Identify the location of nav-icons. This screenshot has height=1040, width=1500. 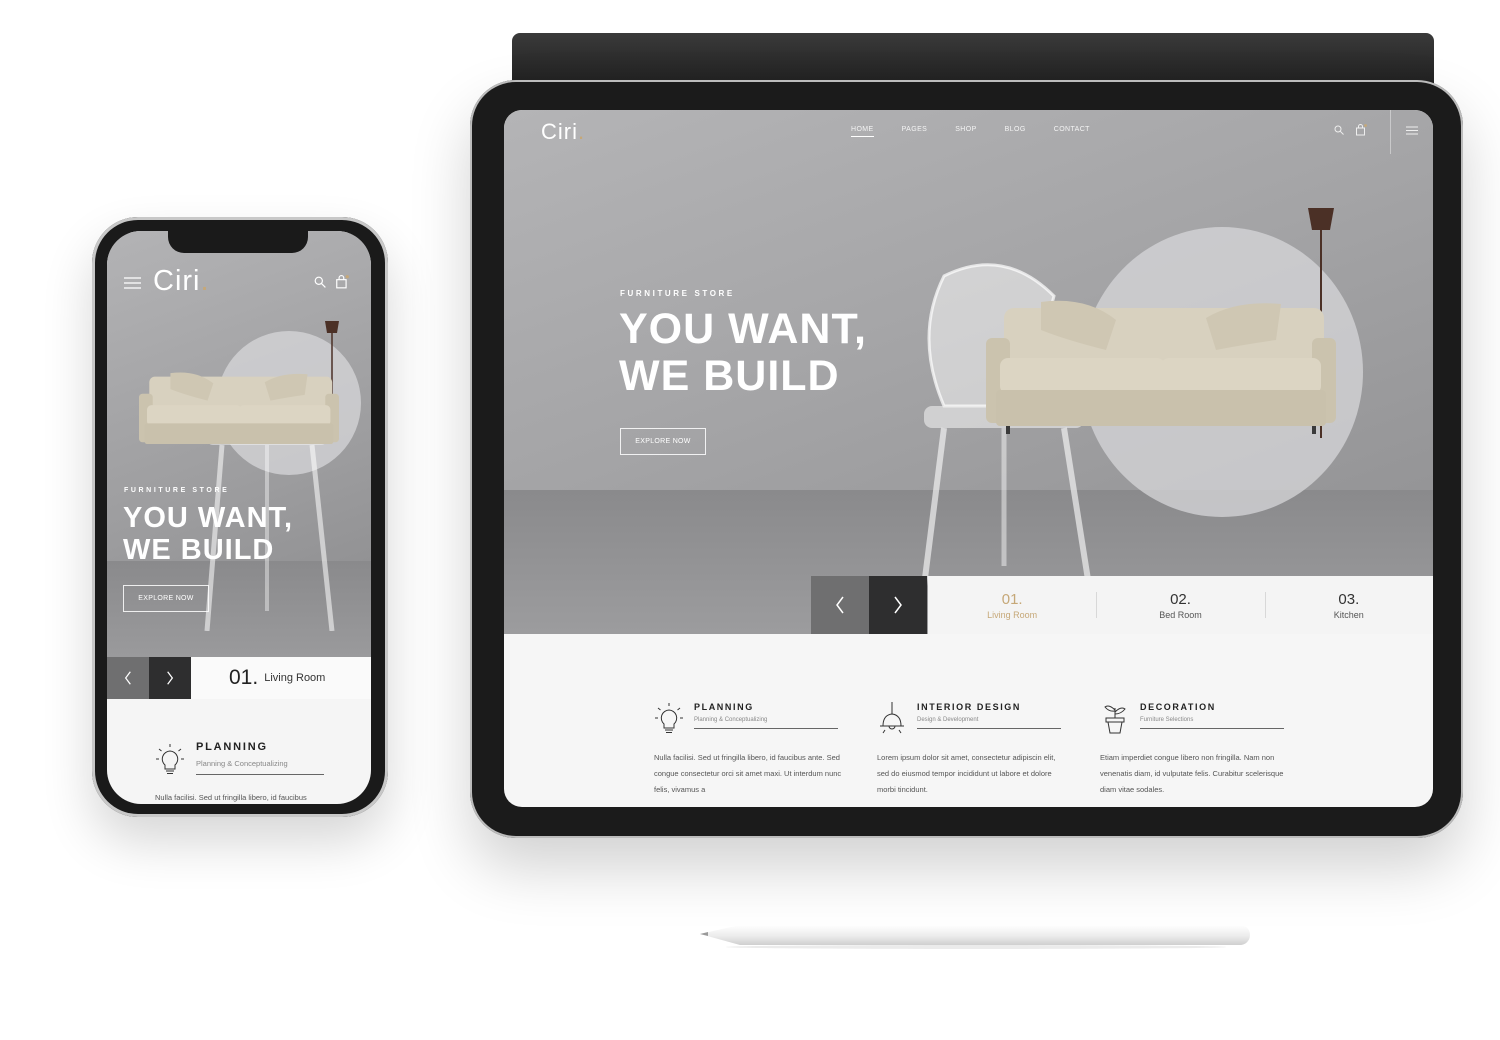
(1350, 130).